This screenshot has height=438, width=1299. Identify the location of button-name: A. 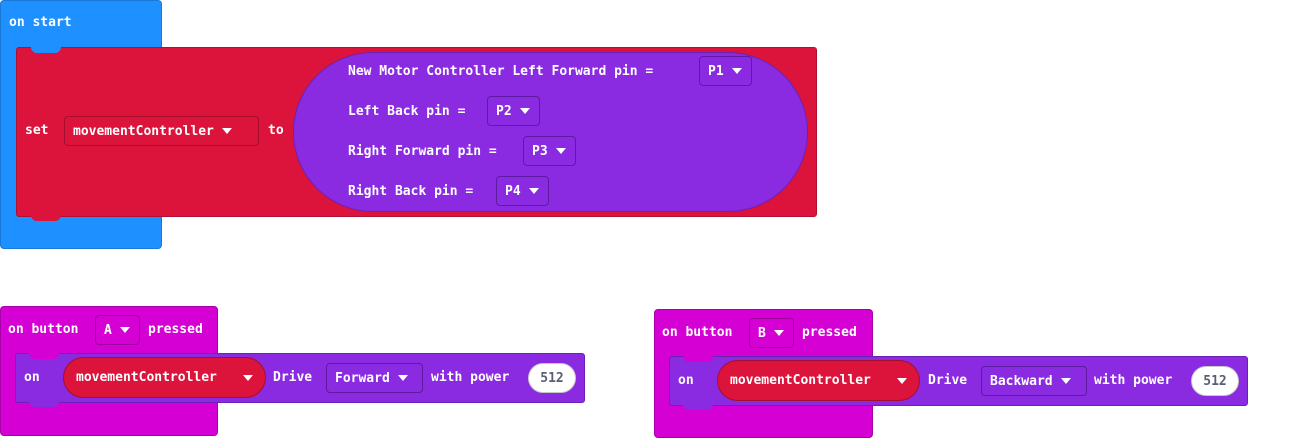
(108, 330).